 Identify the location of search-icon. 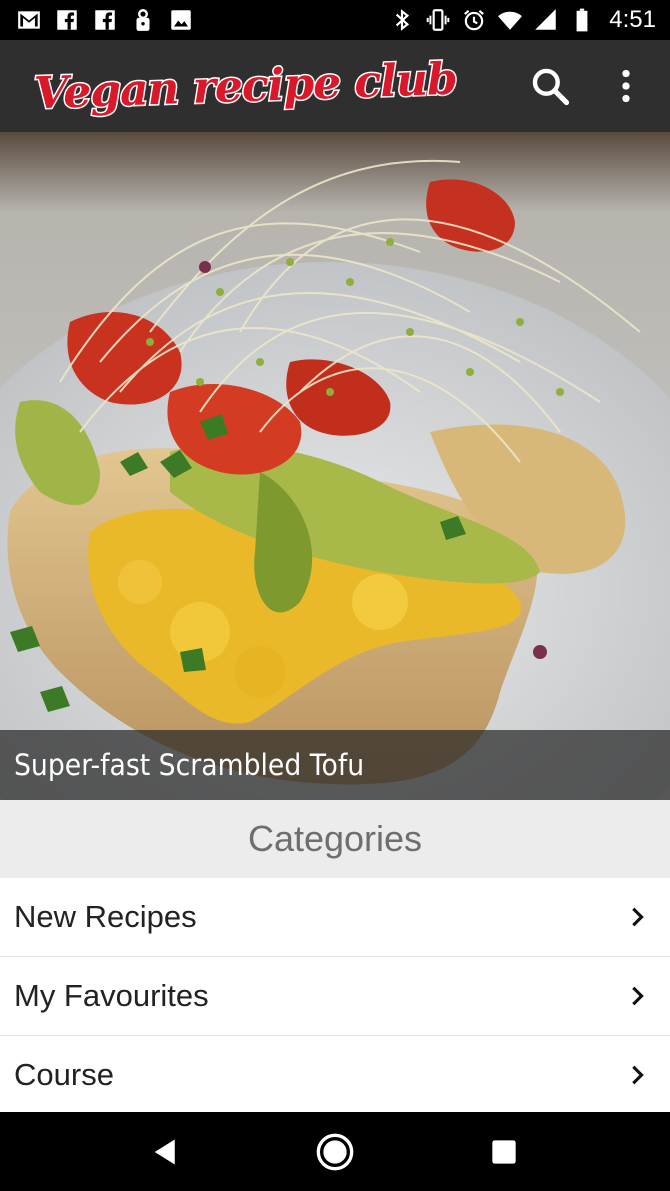
(551, 87).